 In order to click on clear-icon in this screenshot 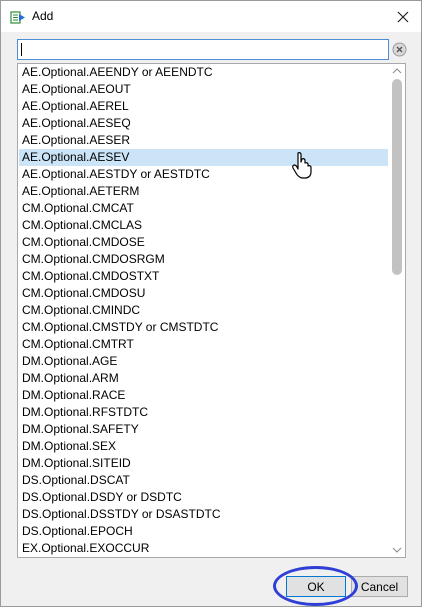, I will do `click(399, 49)`.